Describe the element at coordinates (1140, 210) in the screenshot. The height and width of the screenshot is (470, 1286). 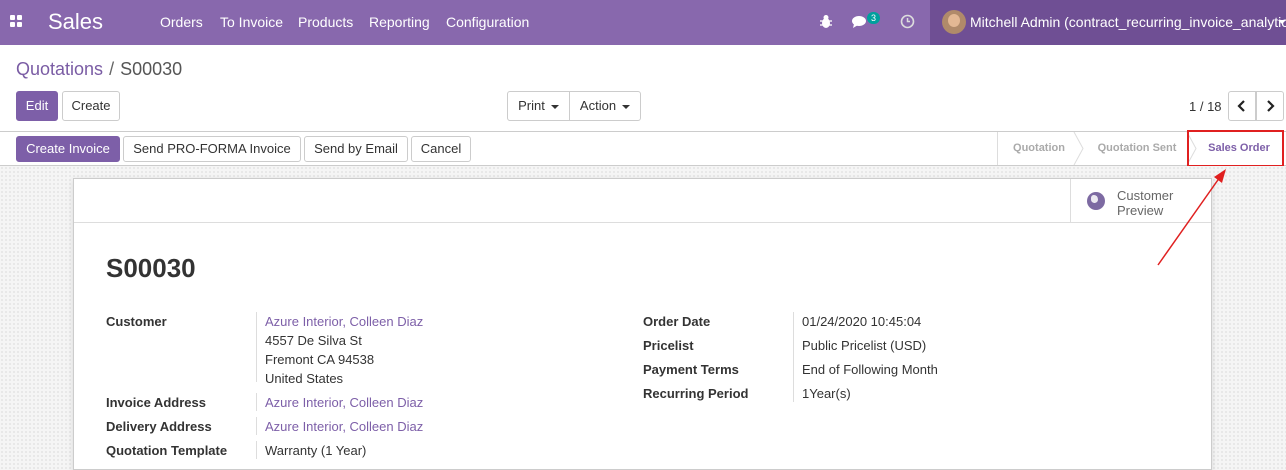
I see `customer-preview-label-line2: Preview` at that location.